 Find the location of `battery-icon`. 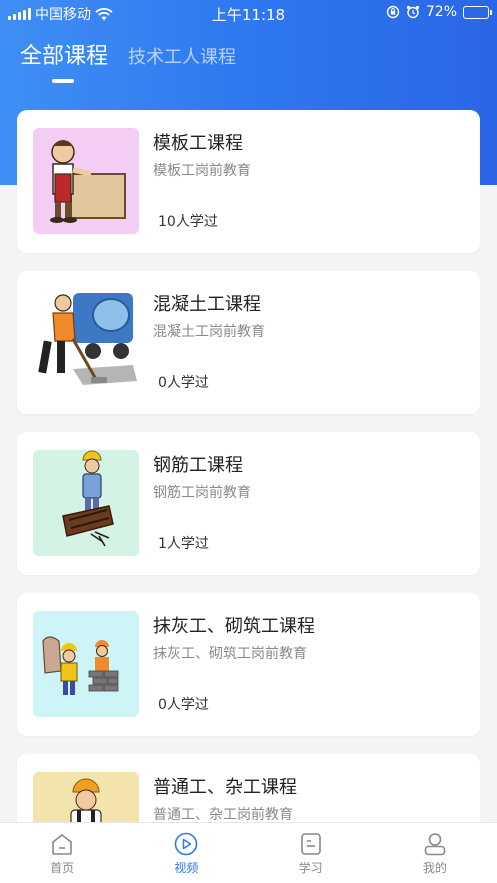

battery-icon is located at coordinates (477, 12).